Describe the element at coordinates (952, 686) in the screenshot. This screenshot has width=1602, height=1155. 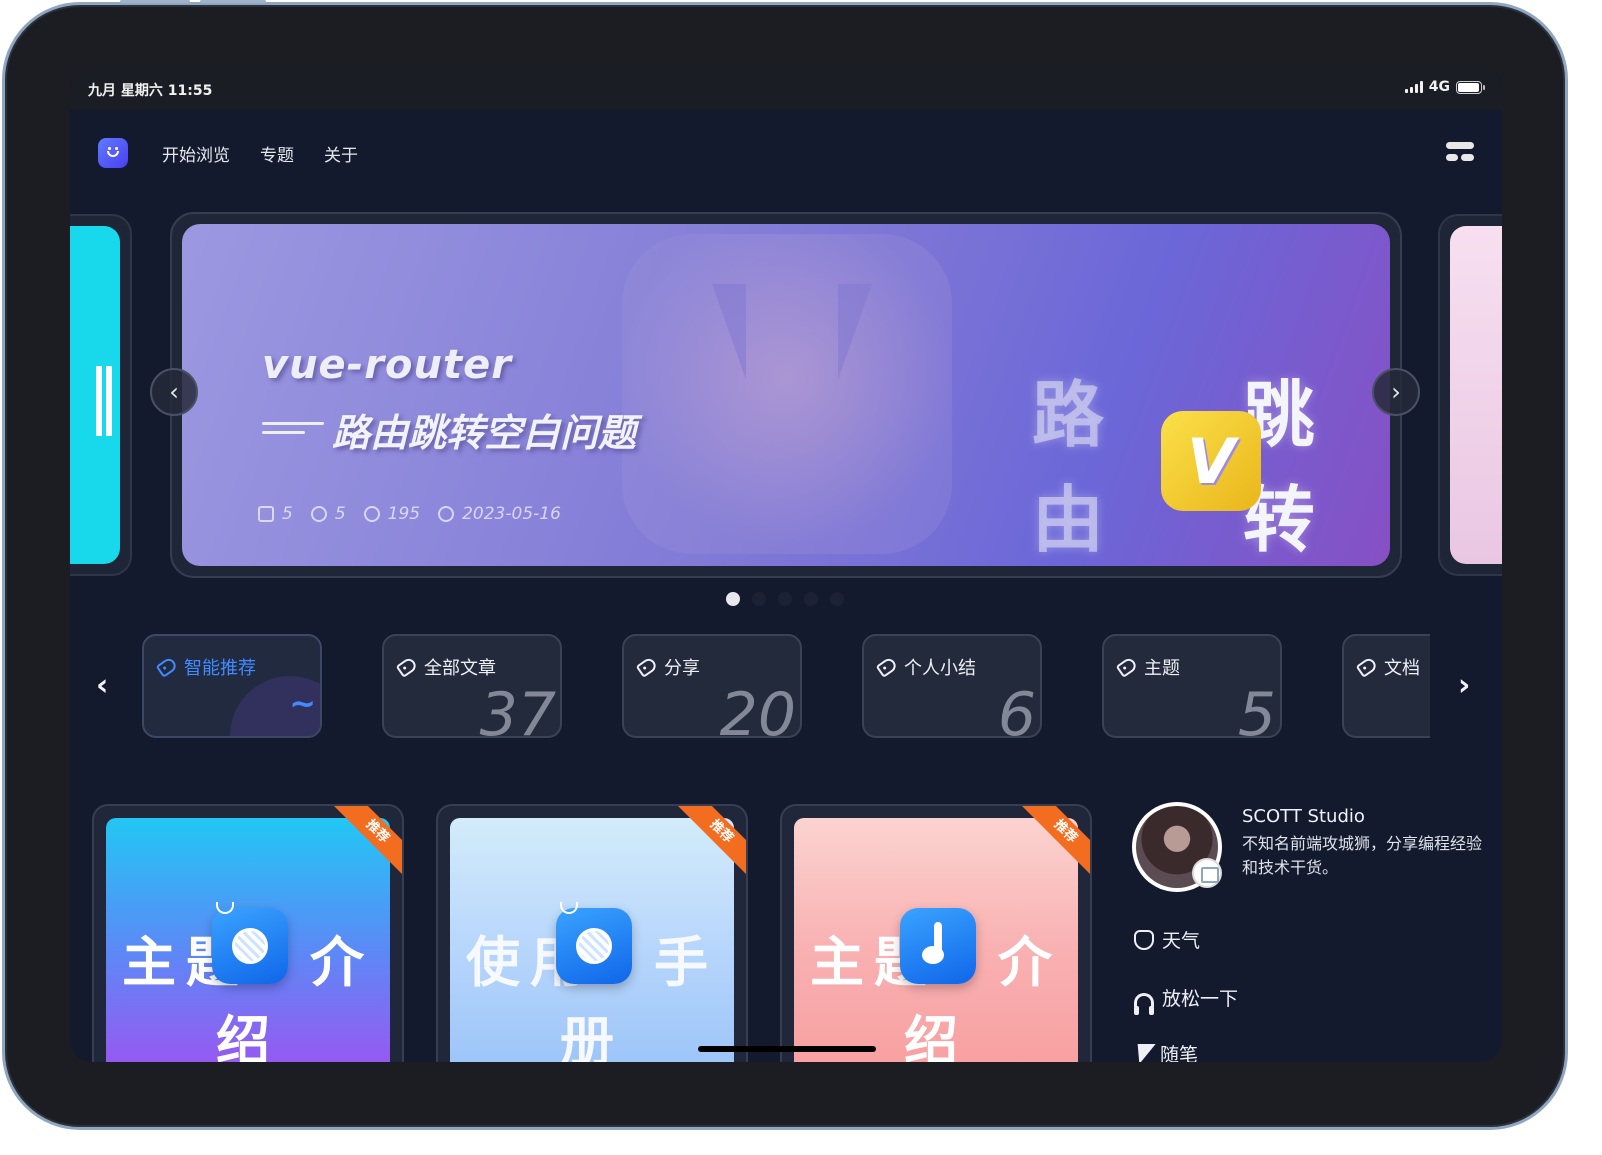
I see `category-card-summary: 个人小结 6` at that location.